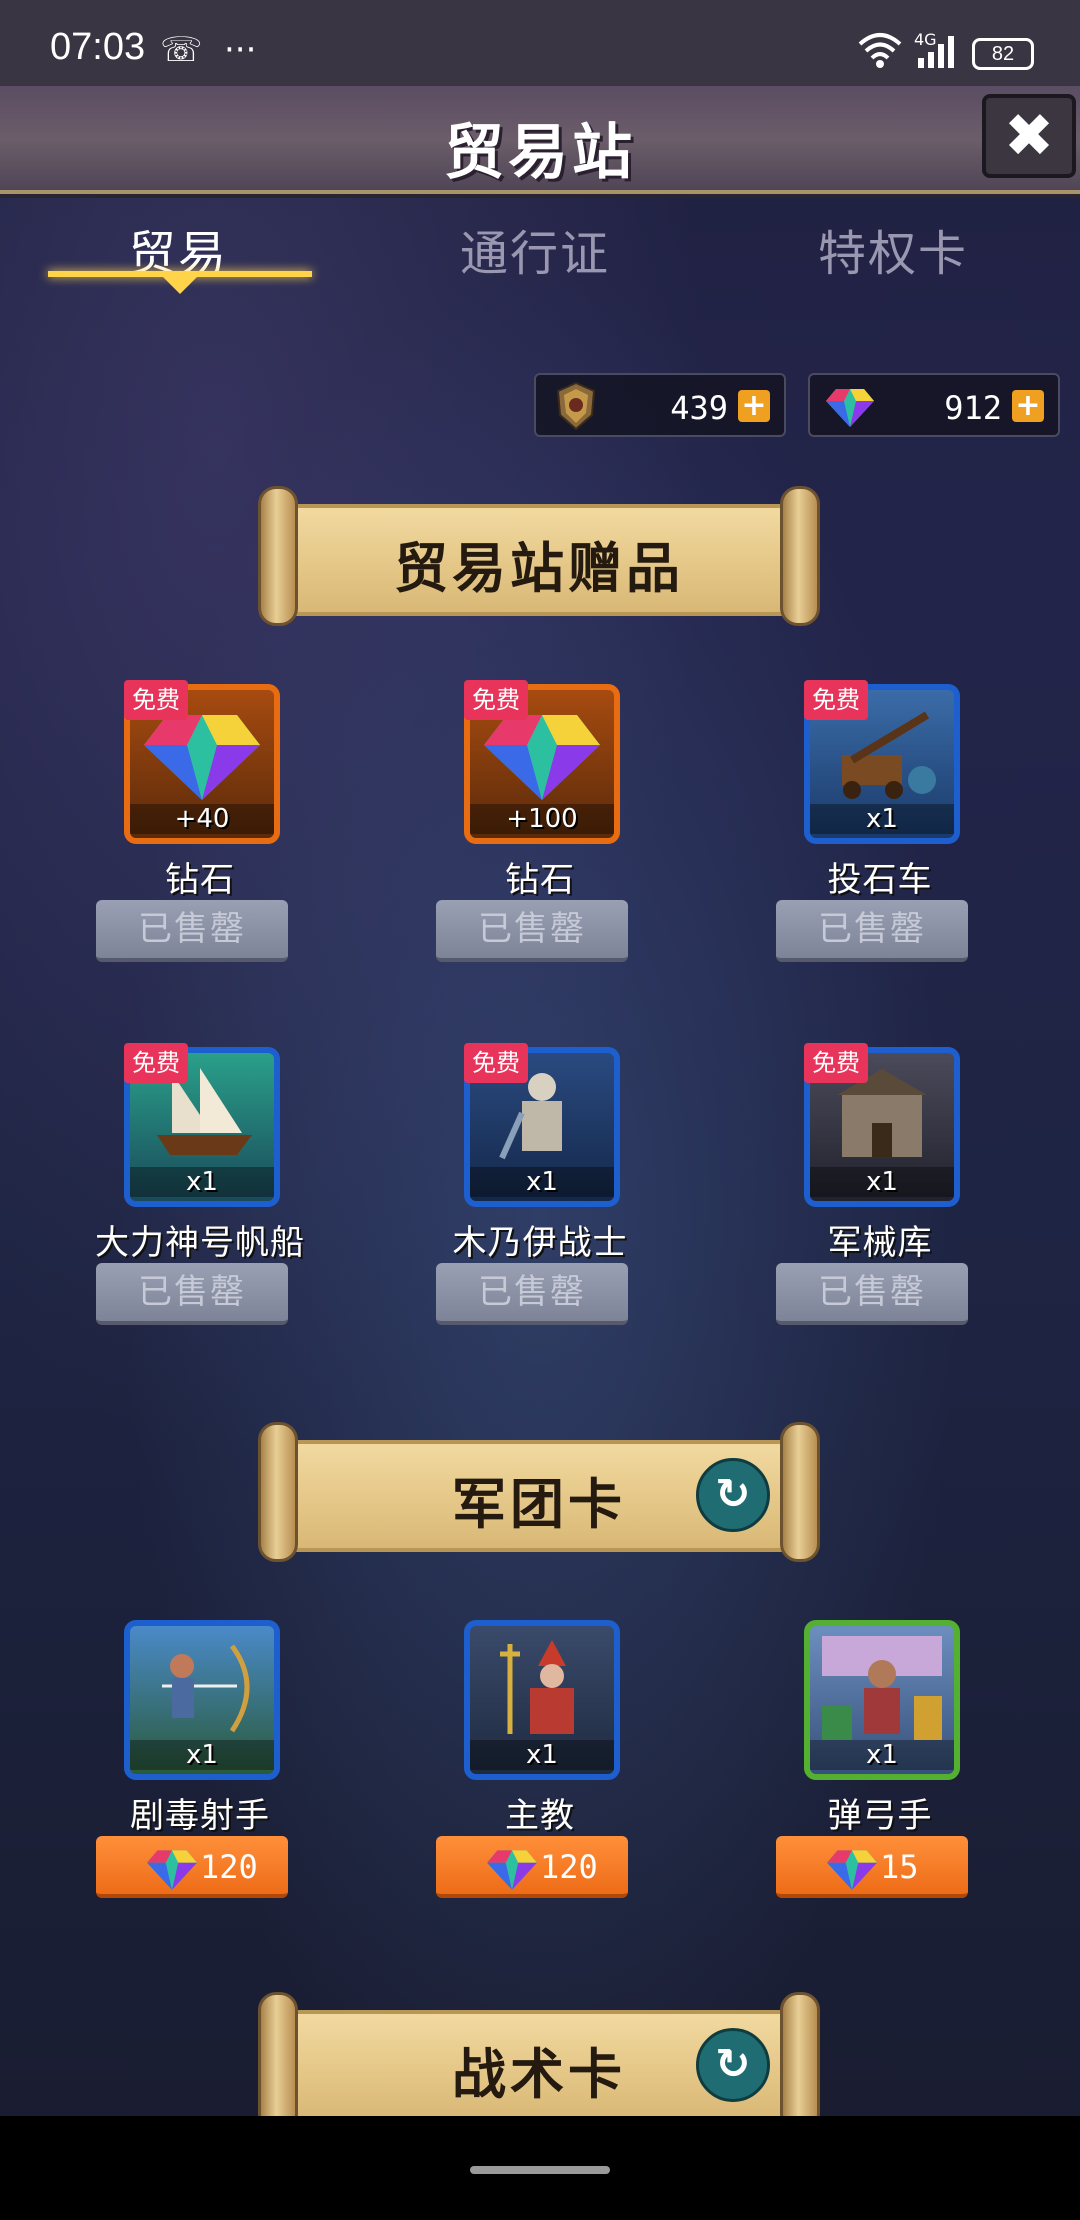  Describe the element at coordinates (537, 1687) in the screenshot. I see `bishop-icon` at that location.